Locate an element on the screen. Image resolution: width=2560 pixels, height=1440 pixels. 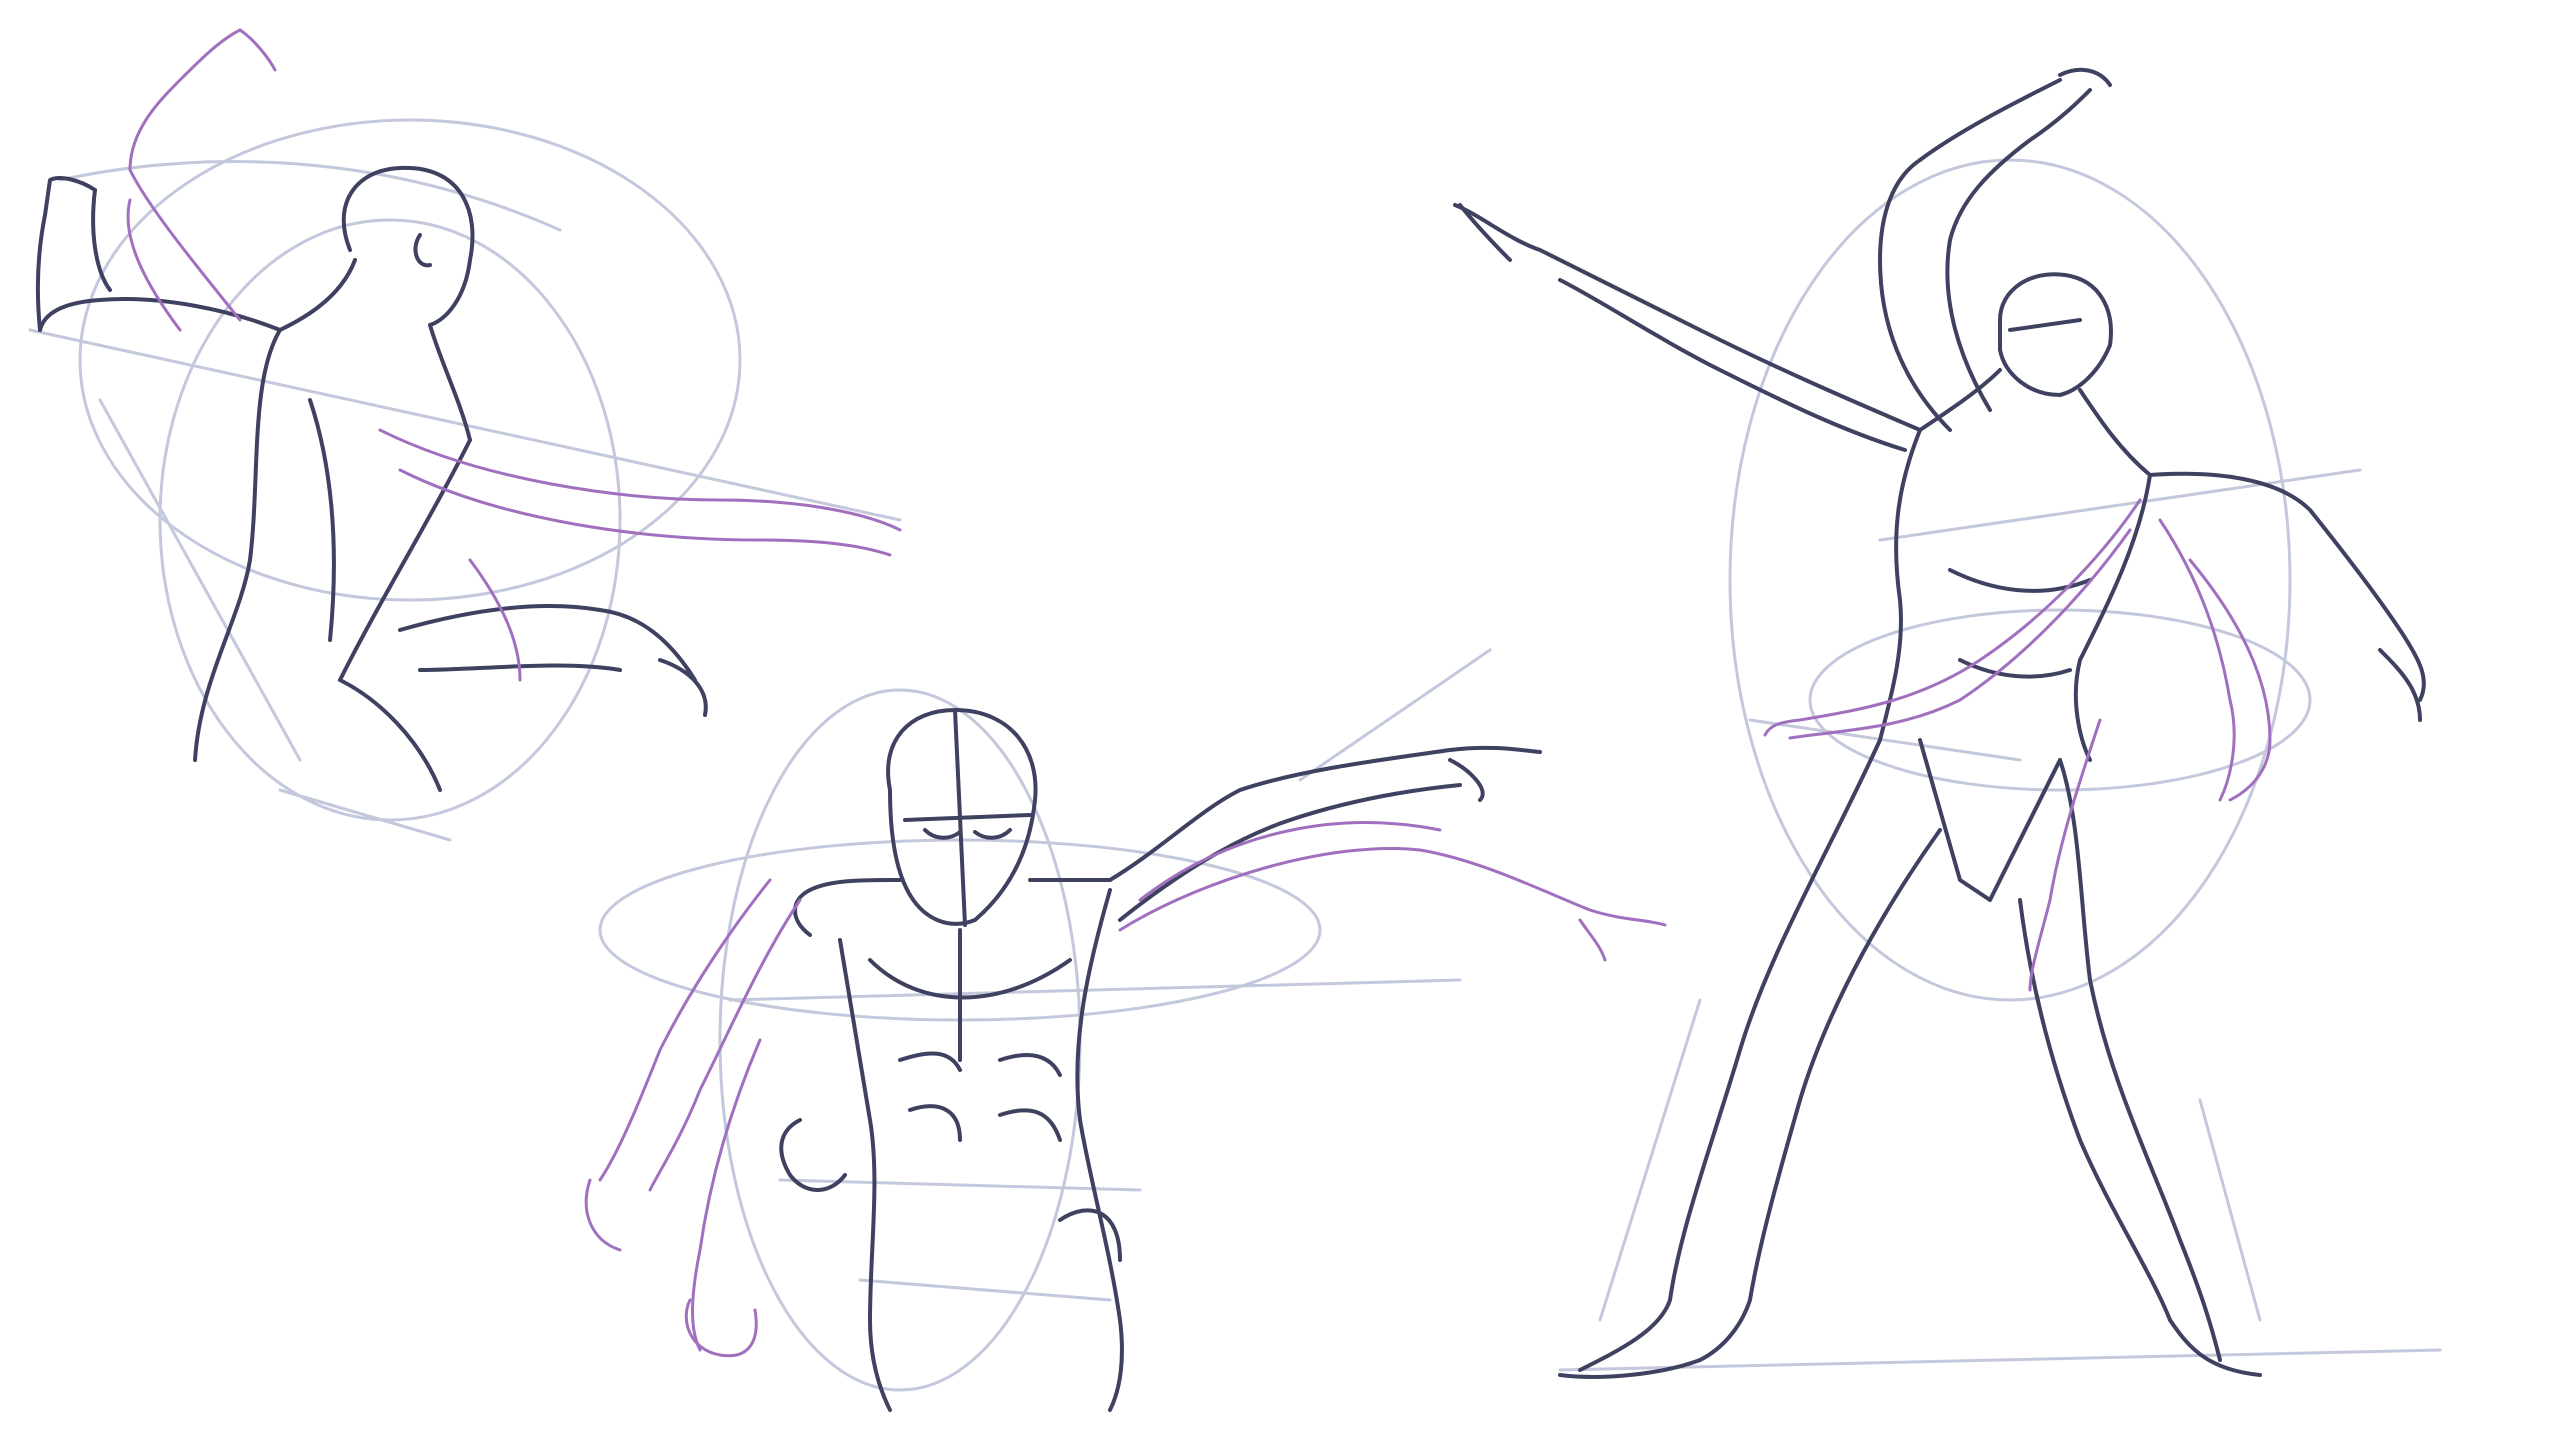
figure-3-front-leg is located at coordinates (1730, 1055).